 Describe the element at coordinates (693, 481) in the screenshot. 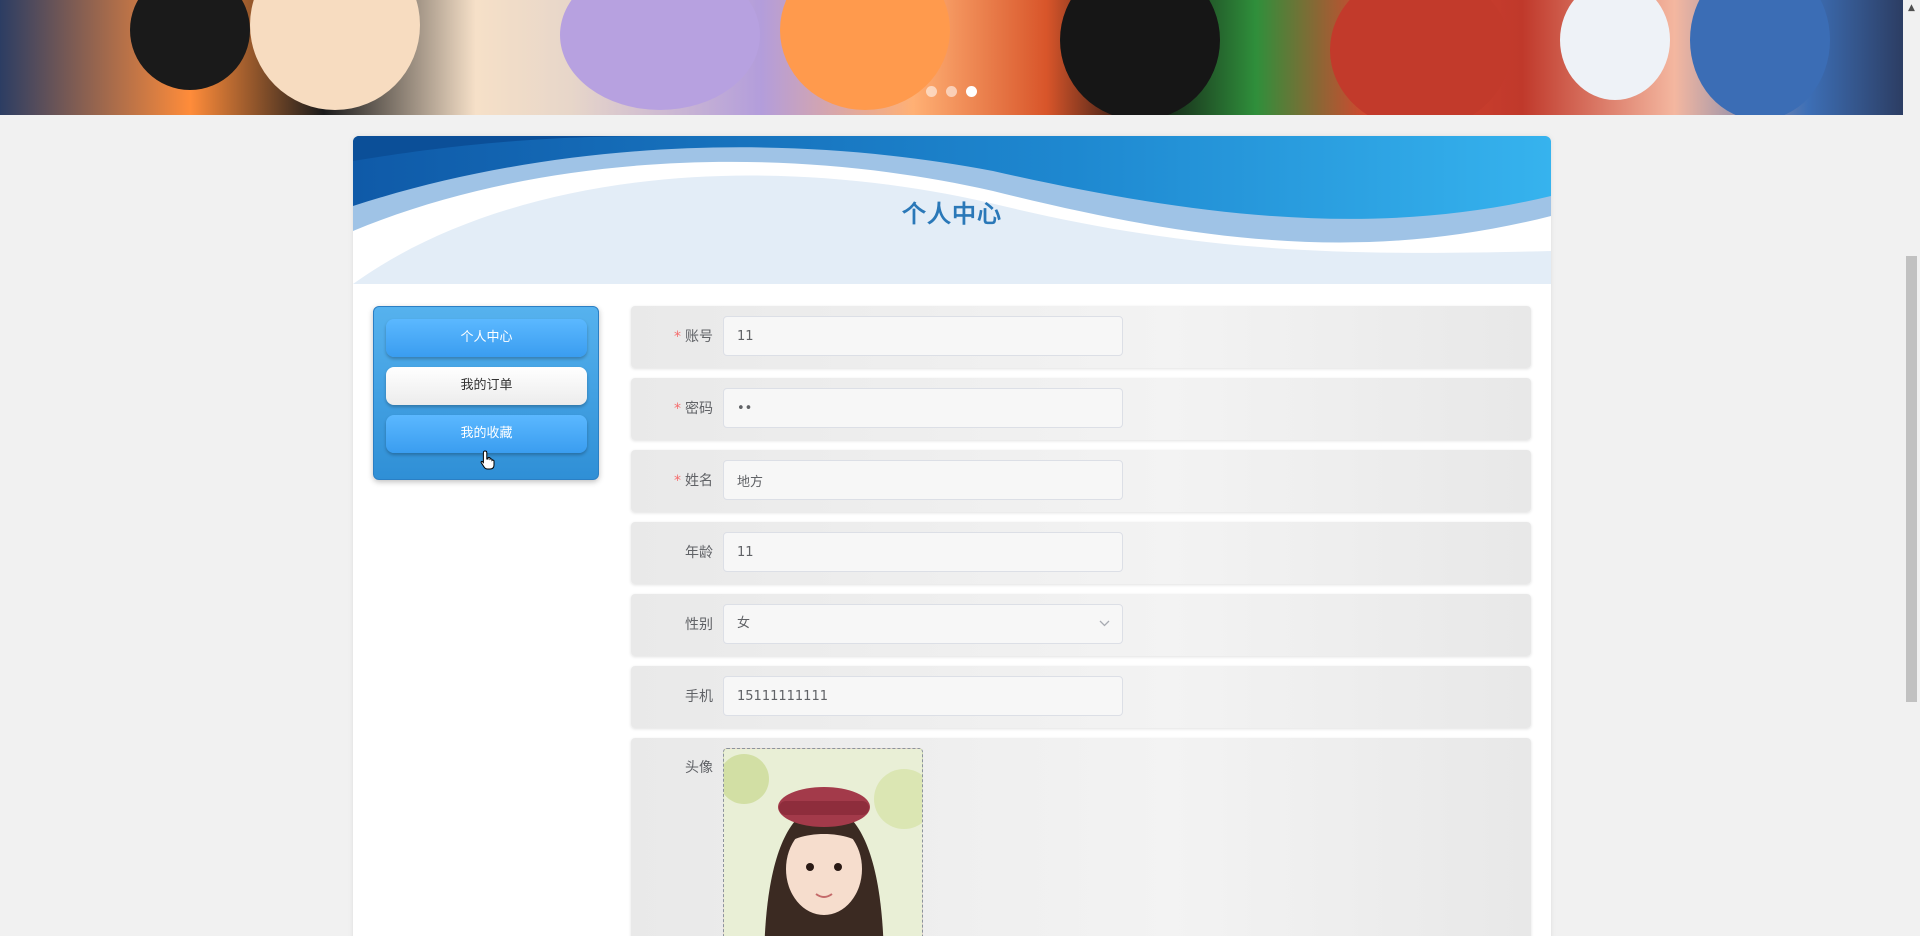

I see `name-label: * 姓名` at that location.